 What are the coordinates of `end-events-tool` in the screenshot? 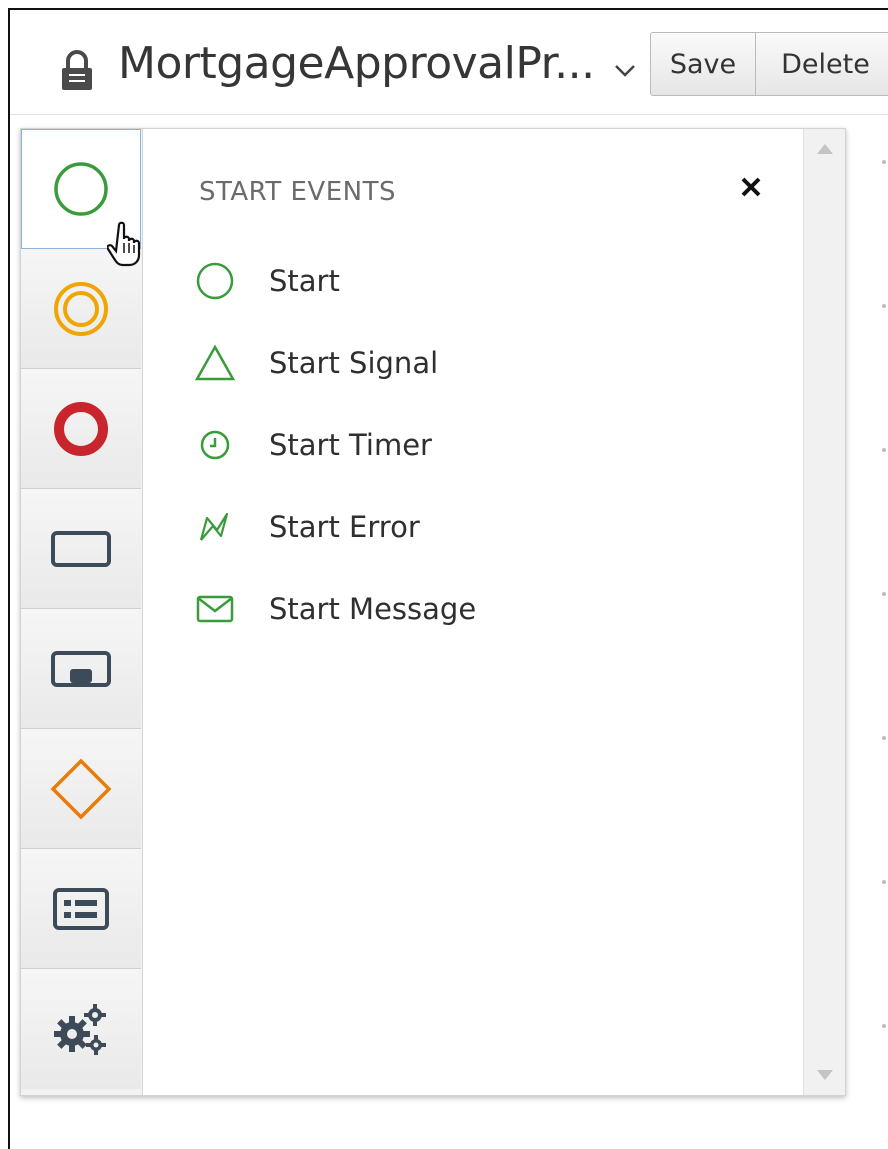 It's located at (81, 429).